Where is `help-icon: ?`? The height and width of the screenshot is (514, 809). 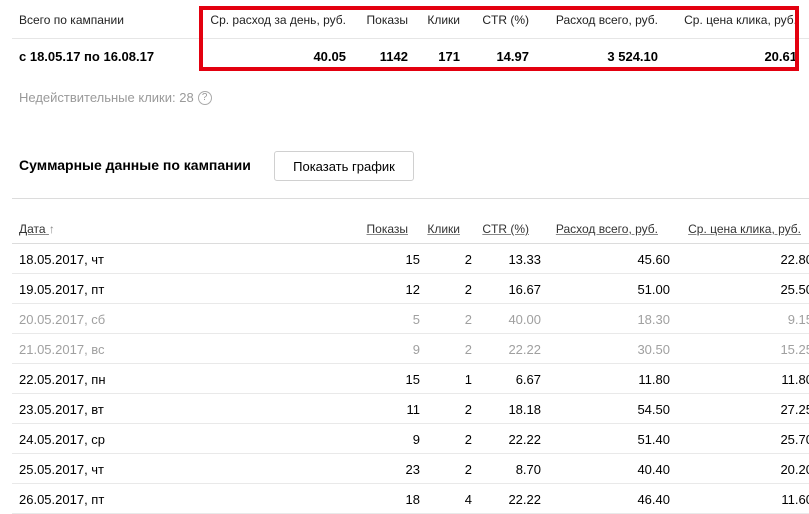 help-icon: ? is located at coordinates (204, 97).